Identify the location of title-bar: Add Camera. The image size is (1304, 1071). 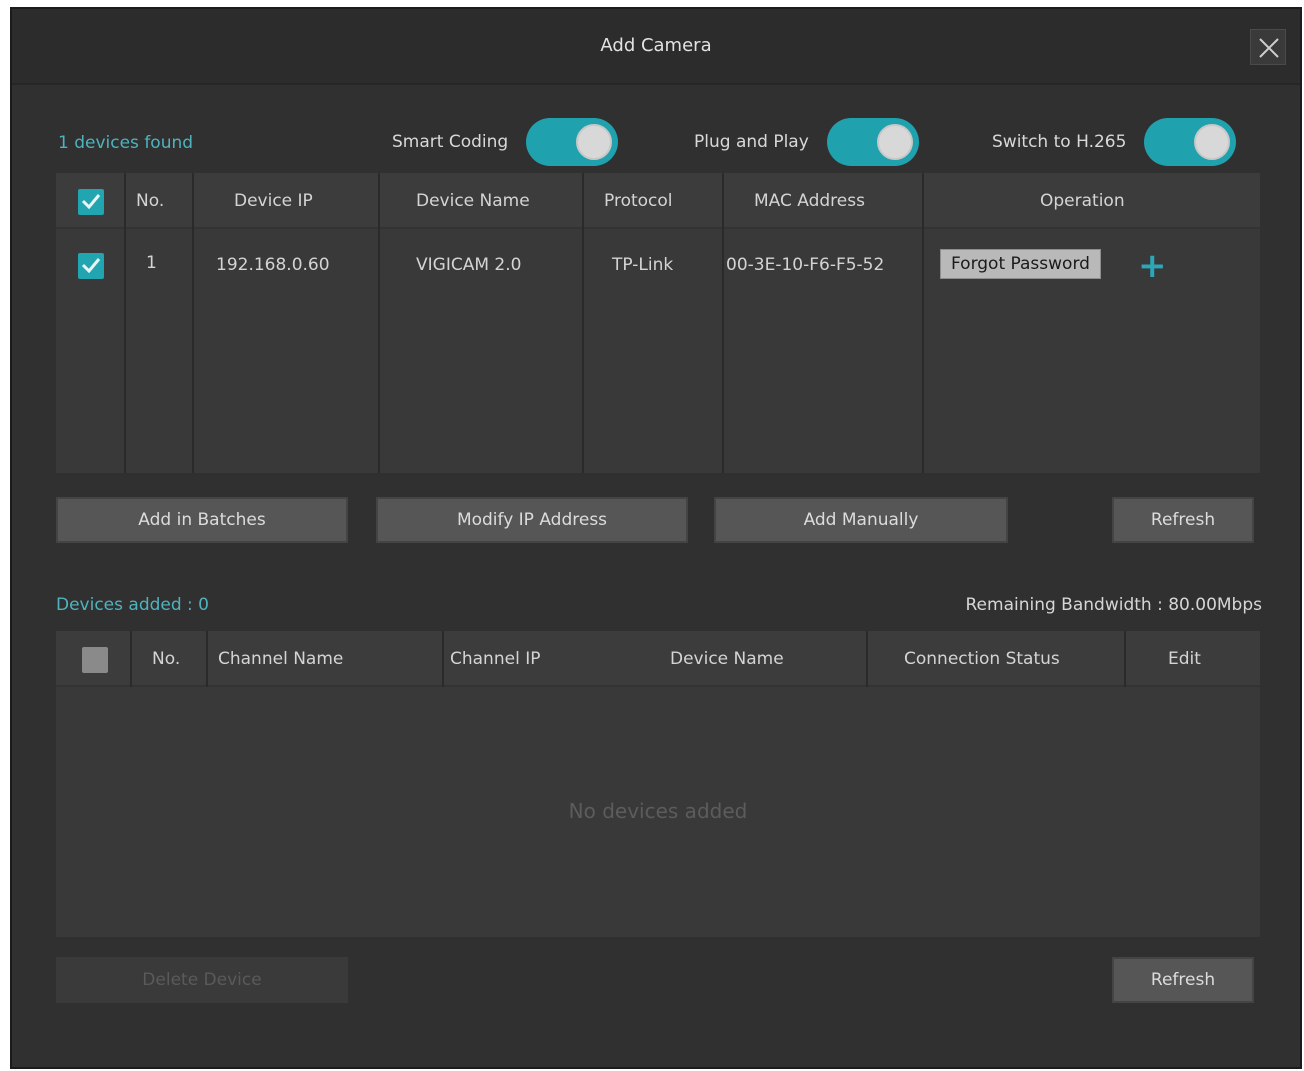
(656, 47).